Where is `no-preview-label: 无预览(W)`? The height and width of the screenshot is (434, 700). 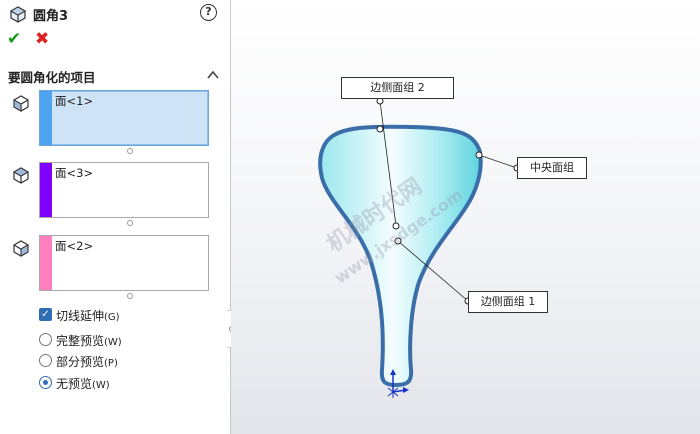 no-preview-label: 无预览(W) is located at coordinates (83, 384).